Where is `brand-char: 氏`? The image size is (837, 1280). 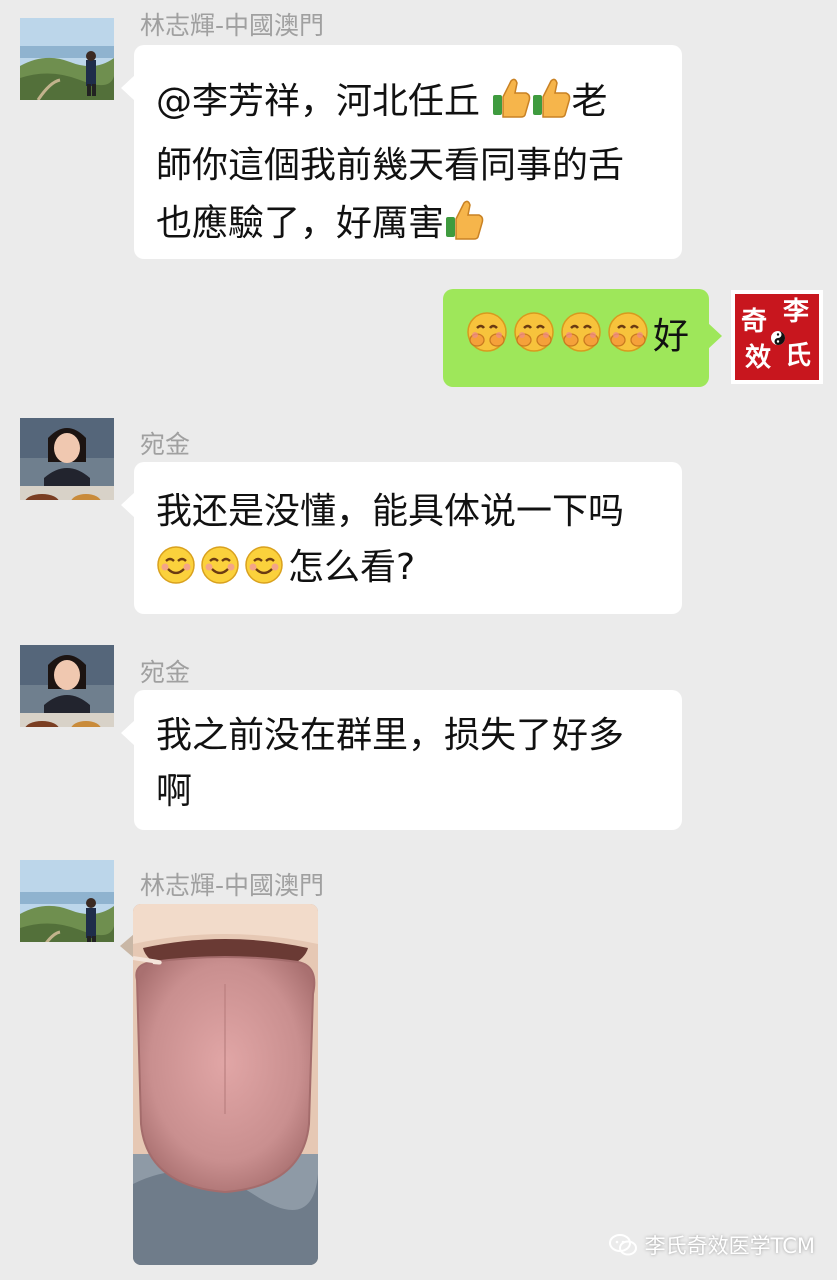 brand-char: 氏 is located at coordinates (798, 356).